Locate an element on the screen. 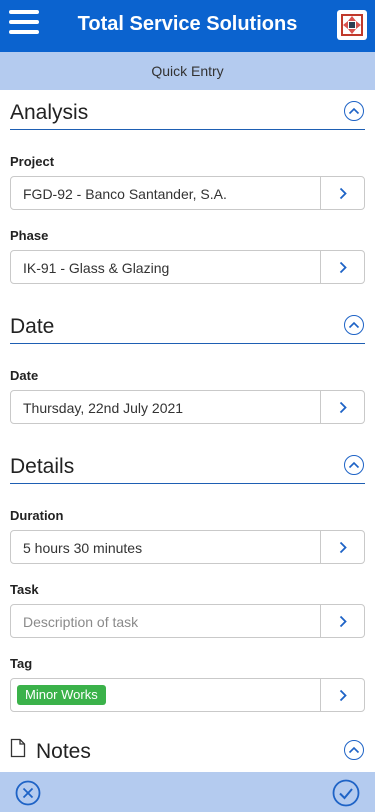 The width and height of the screenshot is (375, 812). section-date: Date is located at coordinates (187, 328).